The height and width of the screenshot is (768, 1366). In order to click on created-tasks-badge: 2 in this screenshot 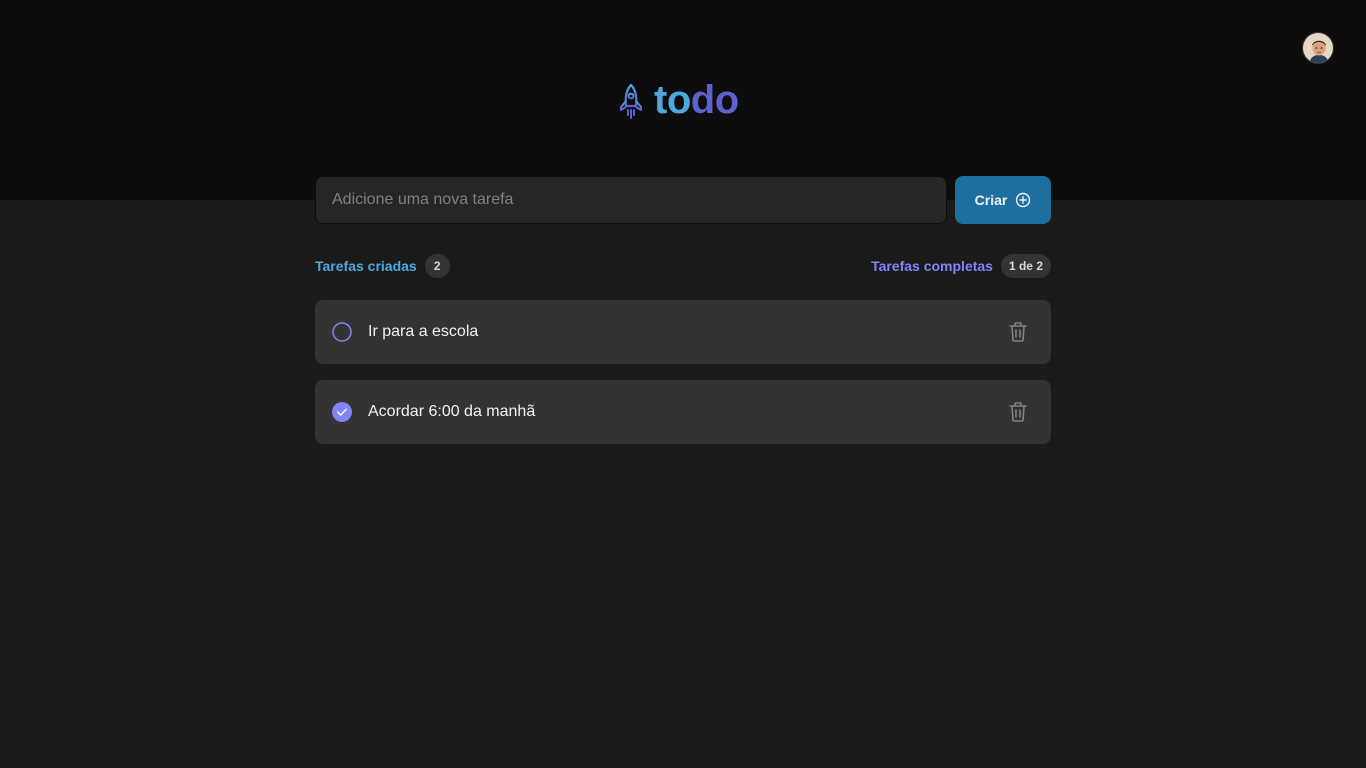, I will do `click(437, 265)`.